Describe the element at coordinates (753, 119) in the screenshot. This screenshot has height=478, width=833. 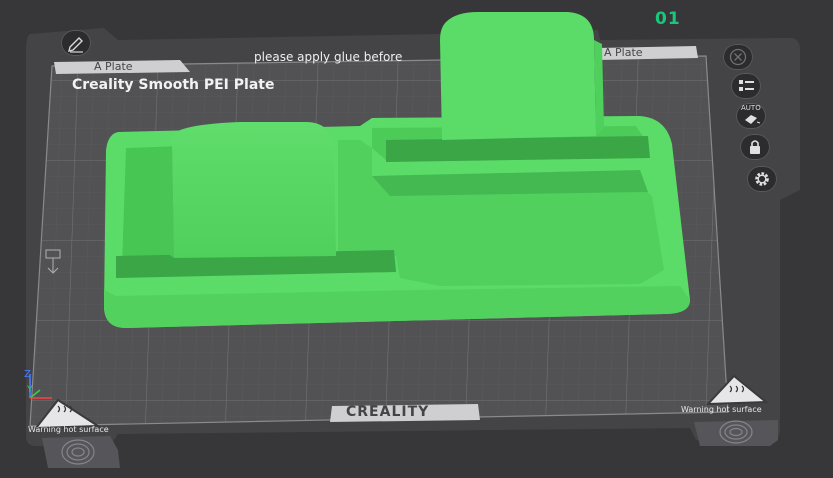
I see `orient-icon` at that location.